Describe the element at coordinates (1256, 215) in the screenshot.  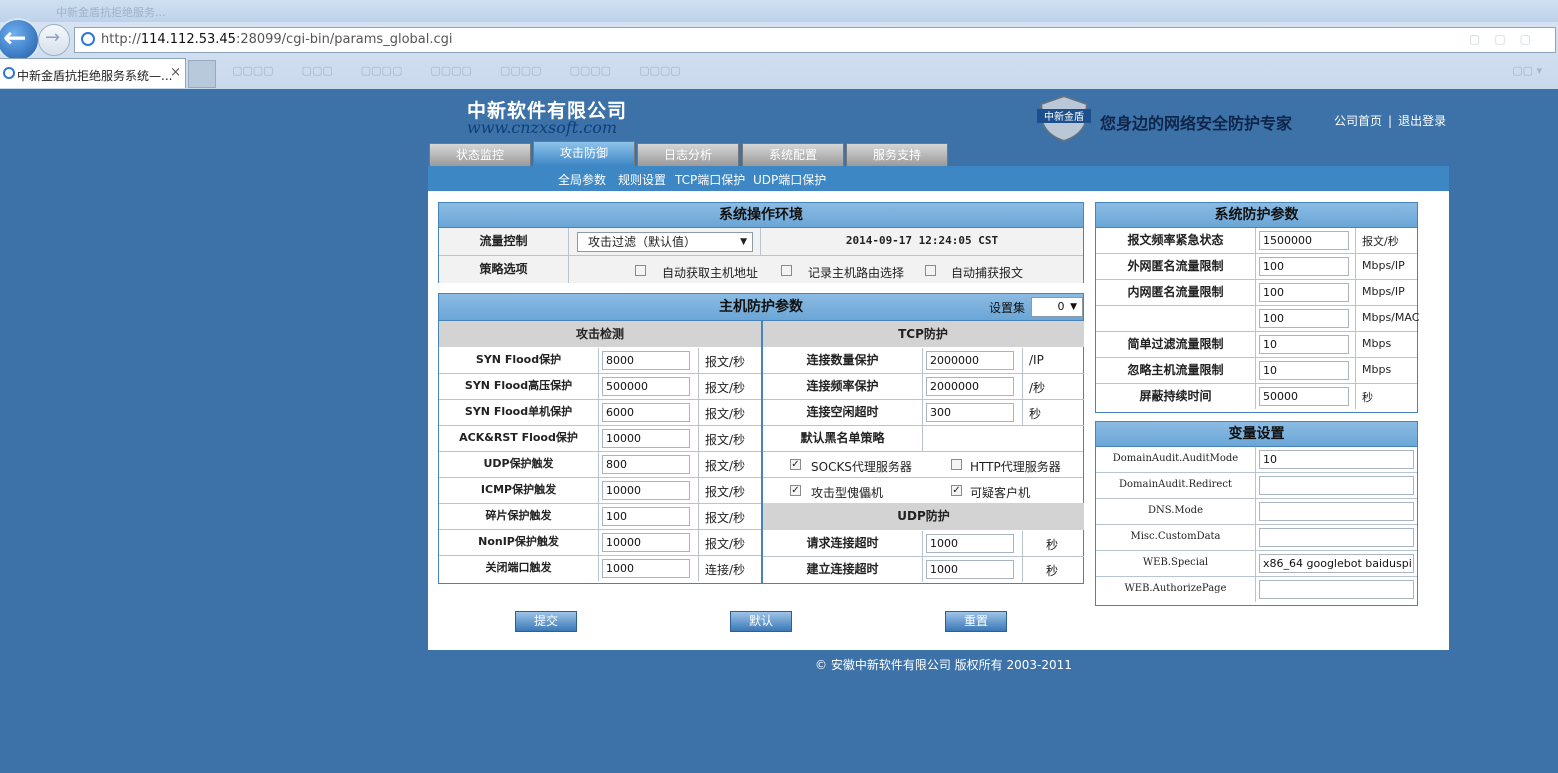
I see `sys-panel-title: 系统防护参数` at that location.